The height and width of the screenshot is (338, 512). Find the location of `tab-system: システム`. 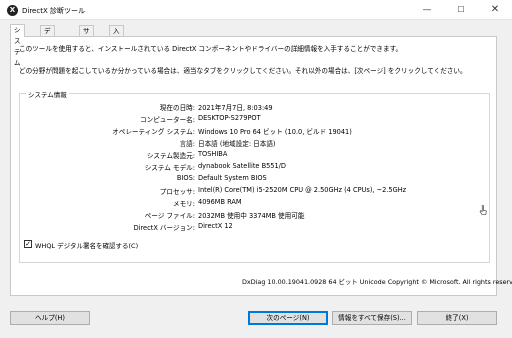

tab-system: システム is located at coordinates (17, 45).